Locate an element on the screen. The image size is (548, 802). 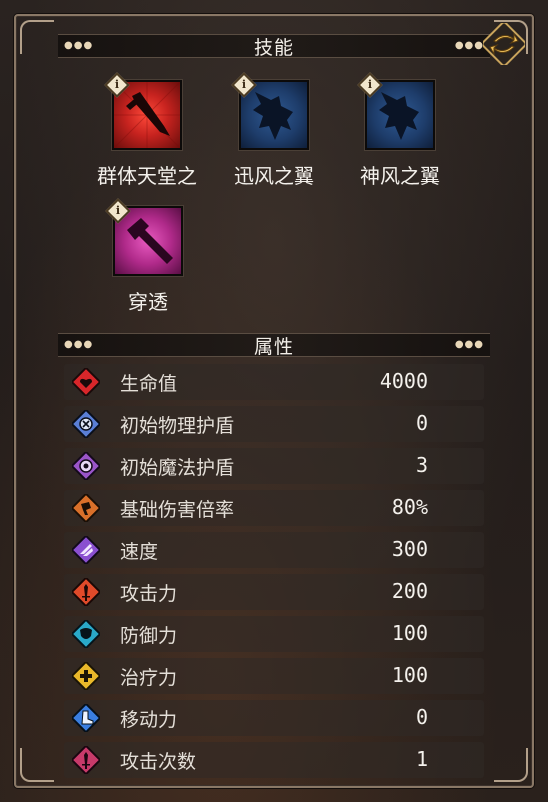
skills-section-header: ●●● 技能 ●●● is located at coordinates (274, 46).